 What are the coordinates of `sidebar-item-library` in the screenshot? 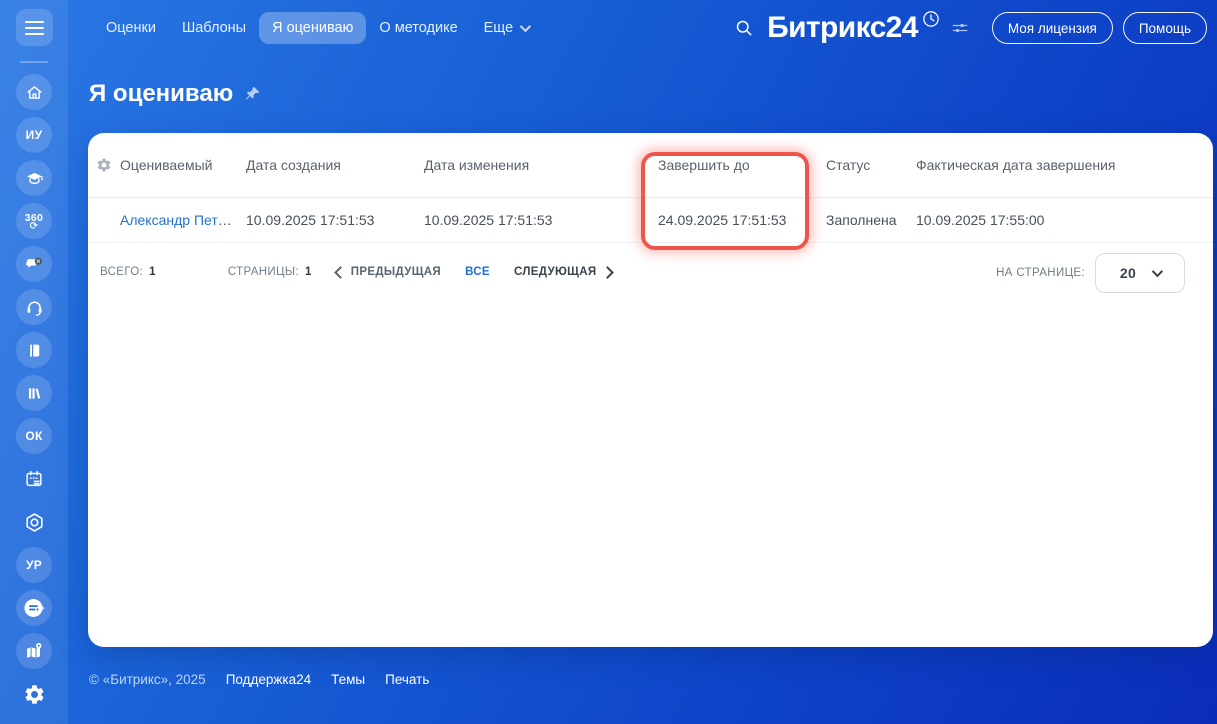 It's located at (34, 393).